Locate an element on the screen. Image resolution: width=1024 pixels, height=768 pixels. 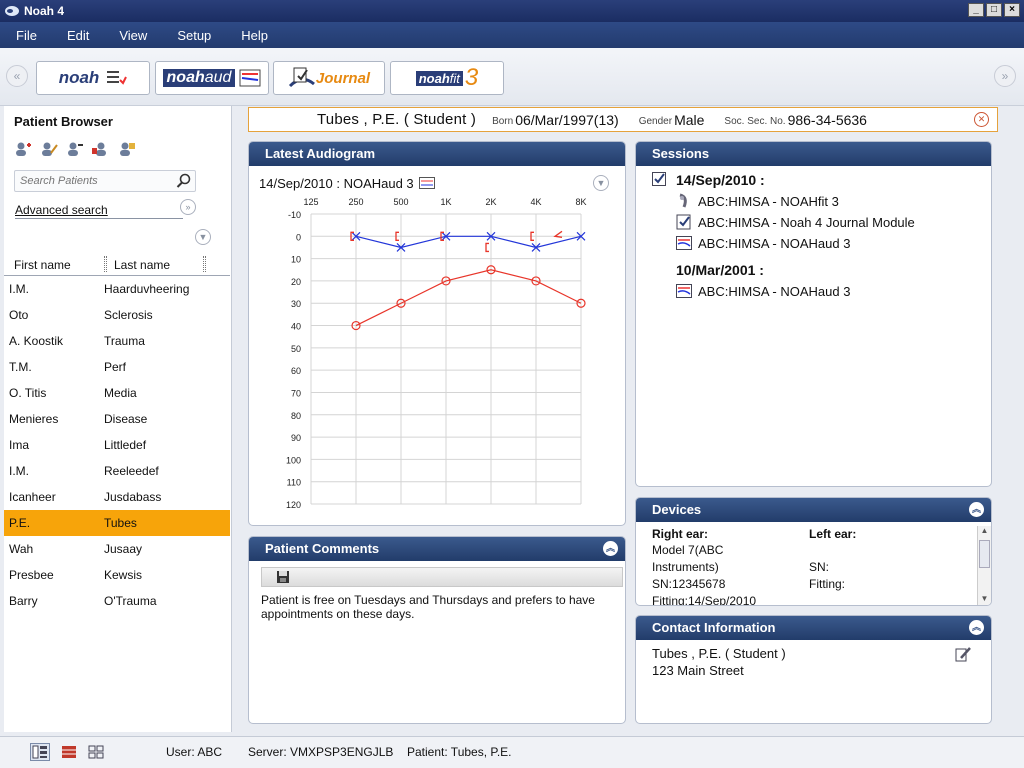
menu-setup: Setup is located at coordinates (194, 35).